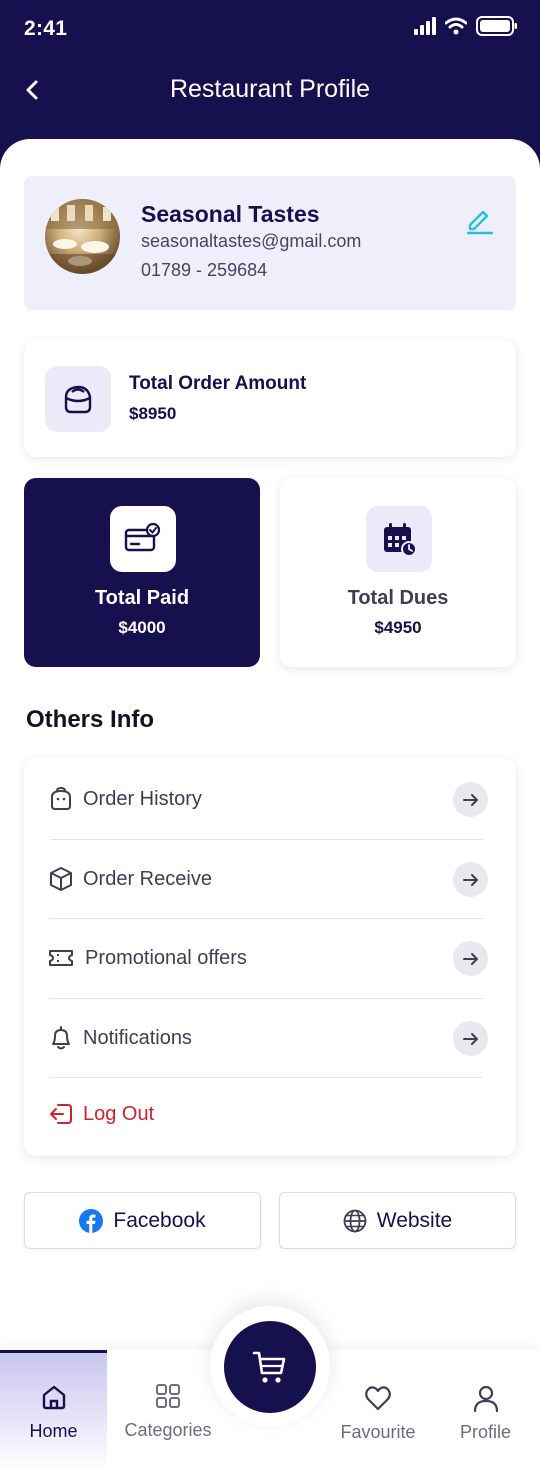 The width and height of the screenshot is (540, 1470). What do you see at coordinates (53, 1431) in the screenshot?
I see `nav-home-label: Home` at bounding box center [53, 1431].